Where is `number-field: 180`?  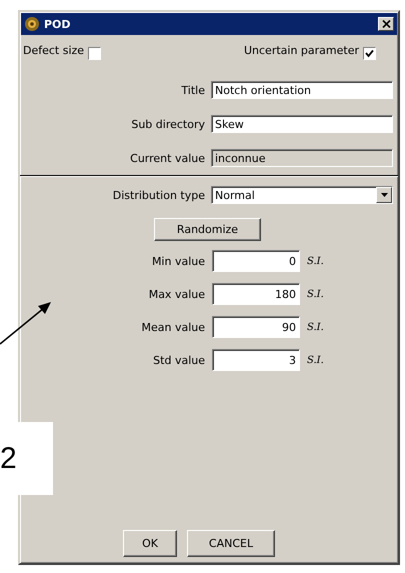 number-field: 180 is located at coordinates (256, 294).